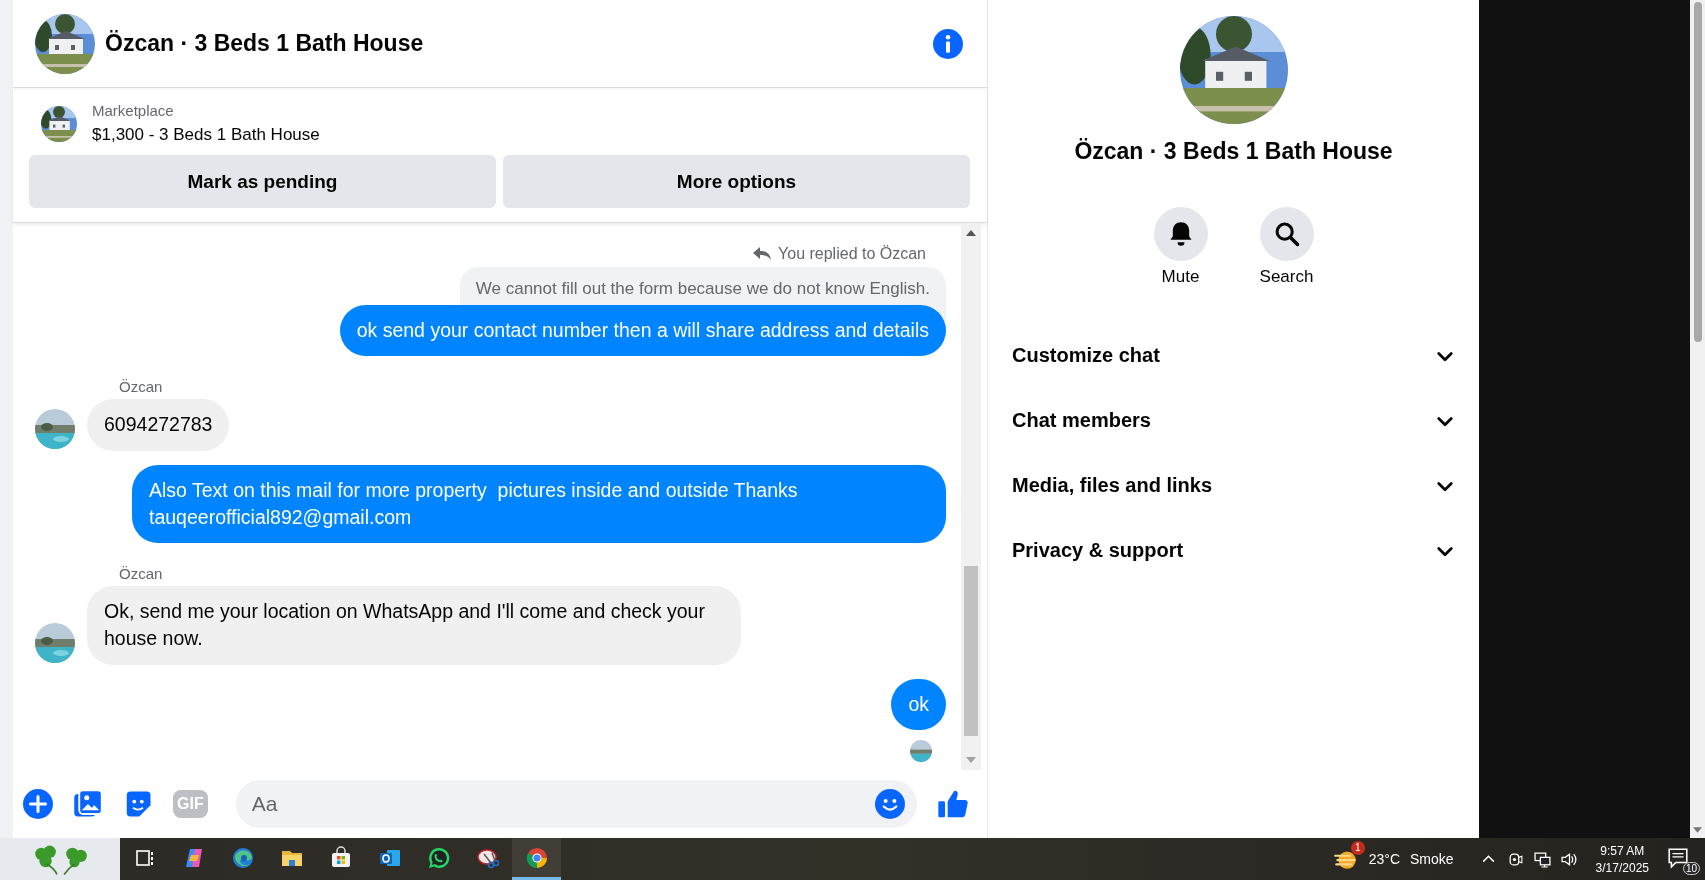 The width and height of the screenshot is (1705, 880). What do you see at coordinates (1180, 277) in the screenshot?
I see `action-label: Mute` at bounding box center [1180, 277].